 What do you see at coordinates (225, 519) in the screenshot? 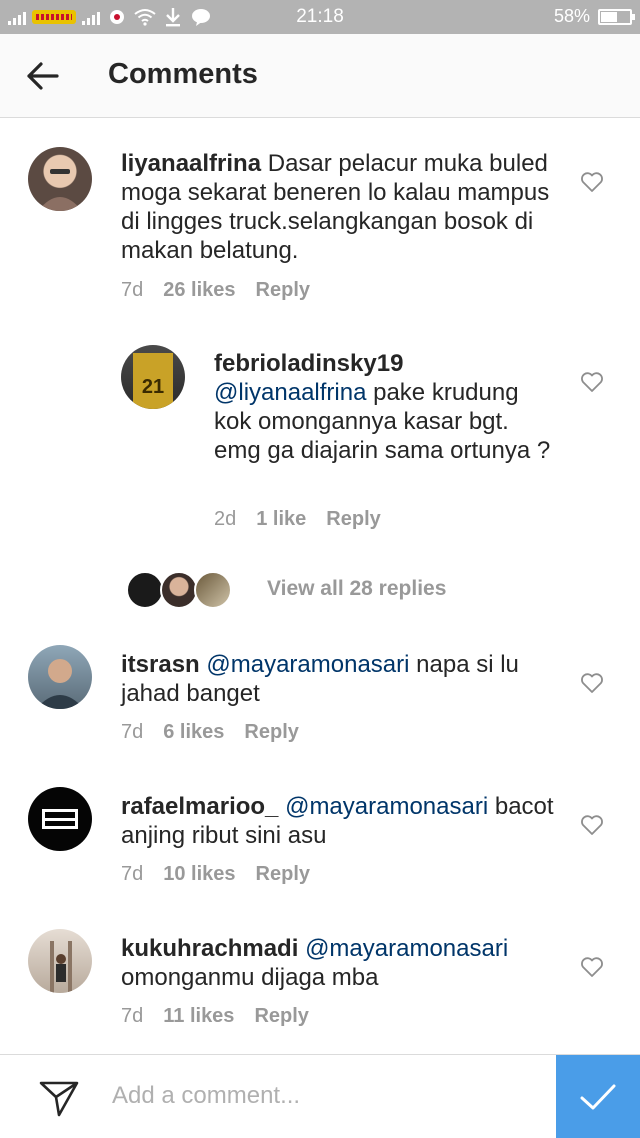
I see `comment-age: 2d` at bounding box center [225, 519].